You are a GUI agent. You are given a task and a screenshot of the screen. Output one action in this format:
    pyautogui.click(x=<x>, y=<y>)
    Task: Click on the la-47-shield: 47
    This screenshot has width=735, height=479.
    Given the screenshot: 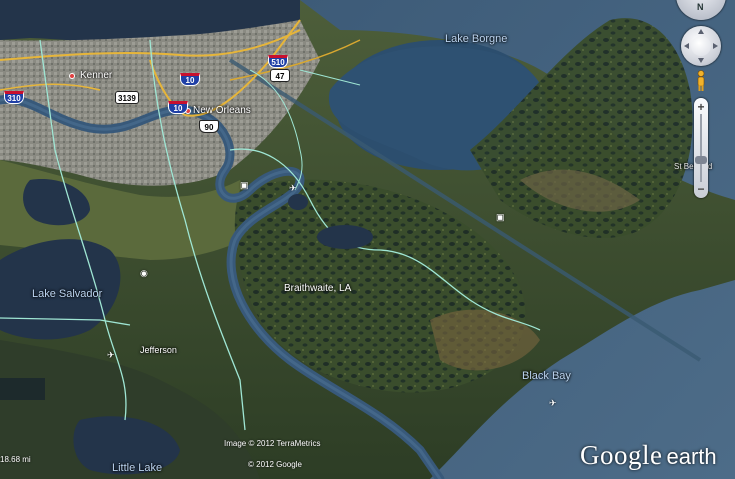 What is the action you would take?
    pyautogui.click(x=280, y=75)
    